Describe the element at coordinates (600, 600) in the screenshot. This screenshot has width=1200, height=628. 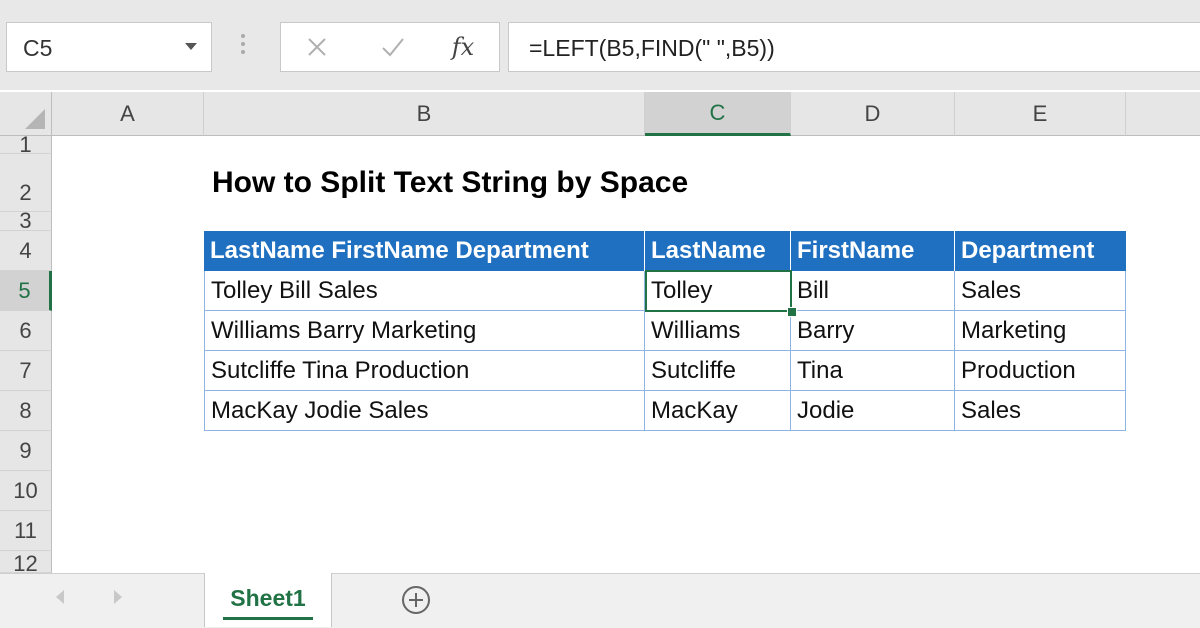
I see `sheet-tab-bar` at that location.